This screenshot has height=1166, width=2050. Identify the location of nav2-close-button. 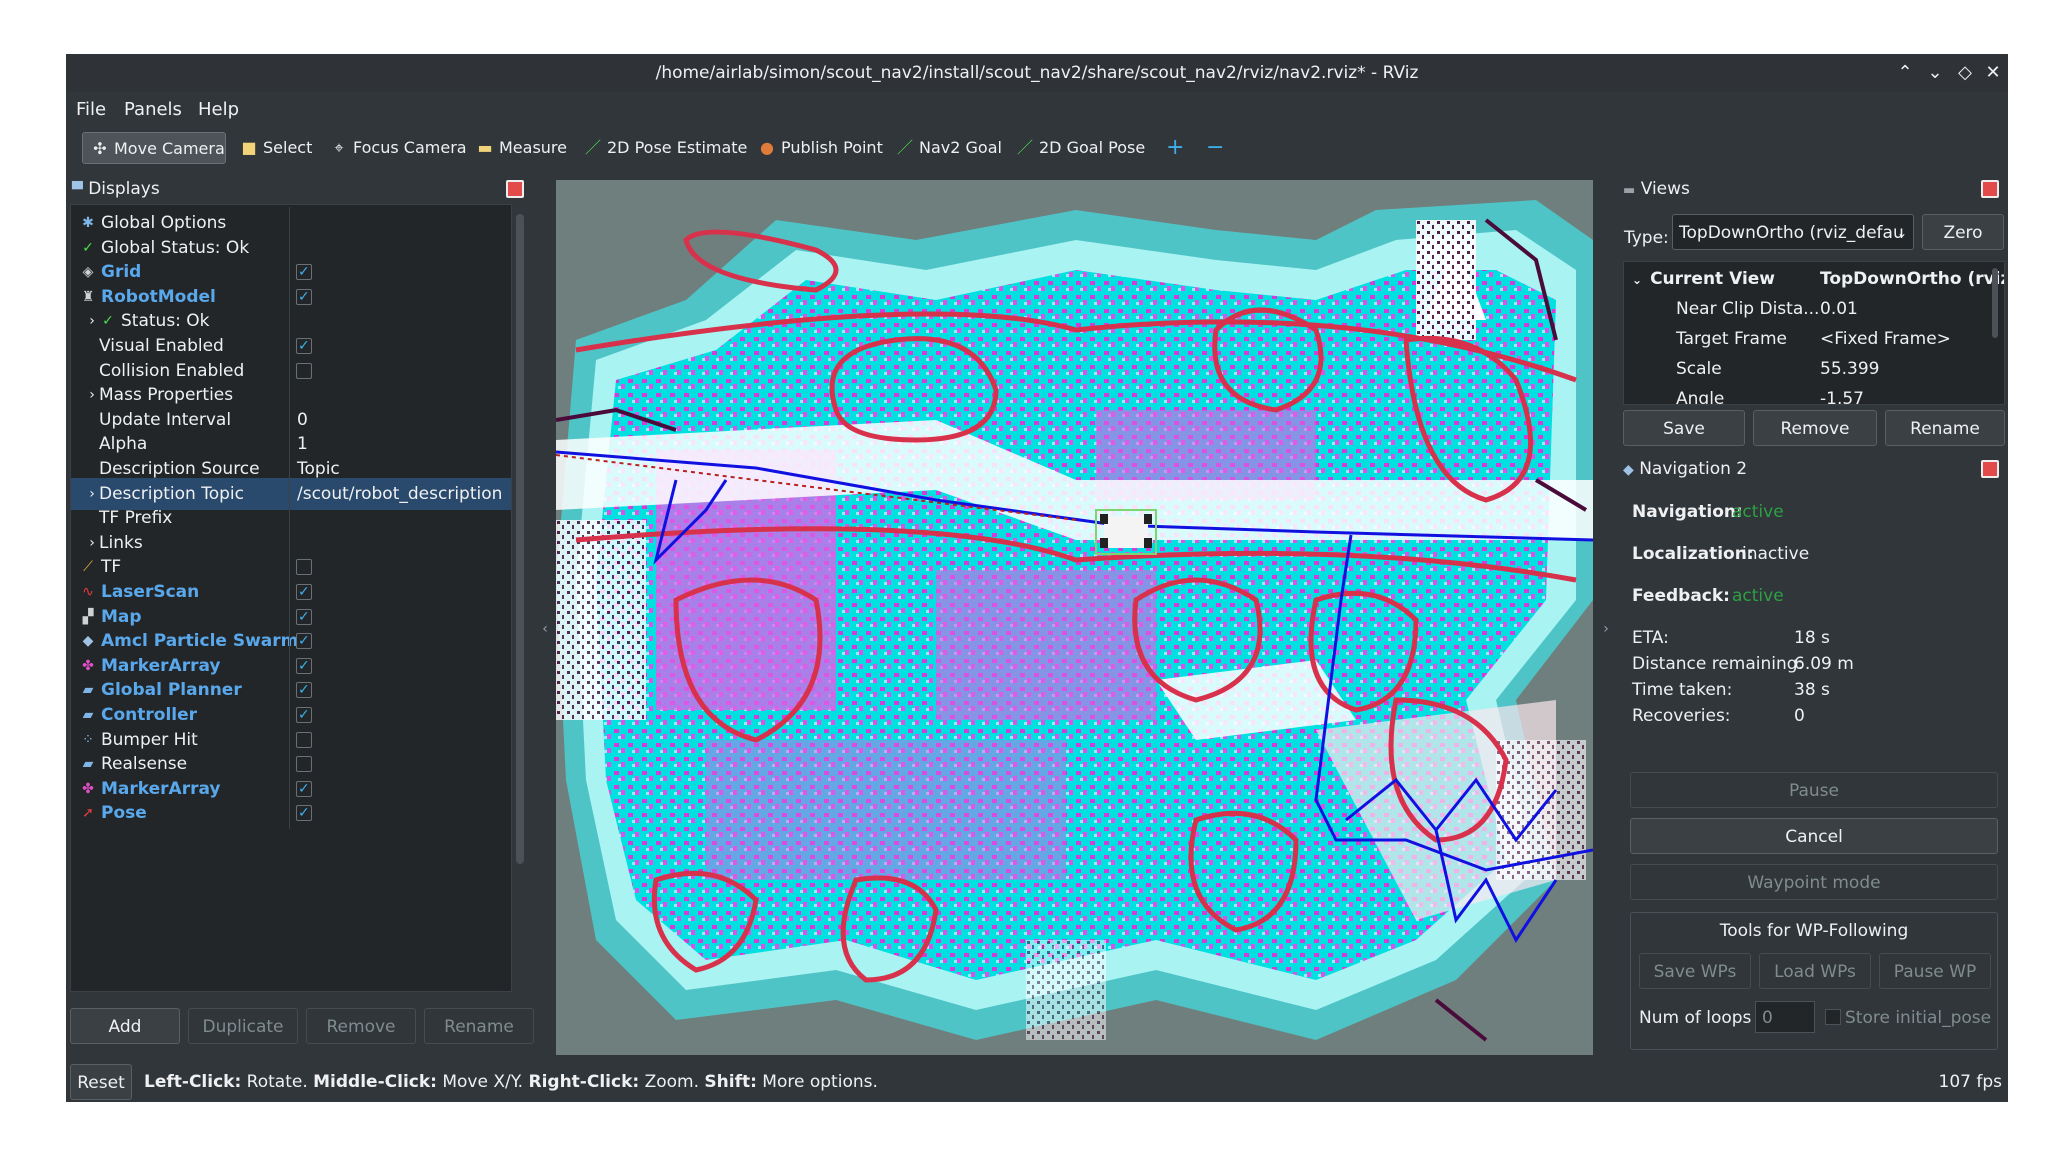
(1990, 469).